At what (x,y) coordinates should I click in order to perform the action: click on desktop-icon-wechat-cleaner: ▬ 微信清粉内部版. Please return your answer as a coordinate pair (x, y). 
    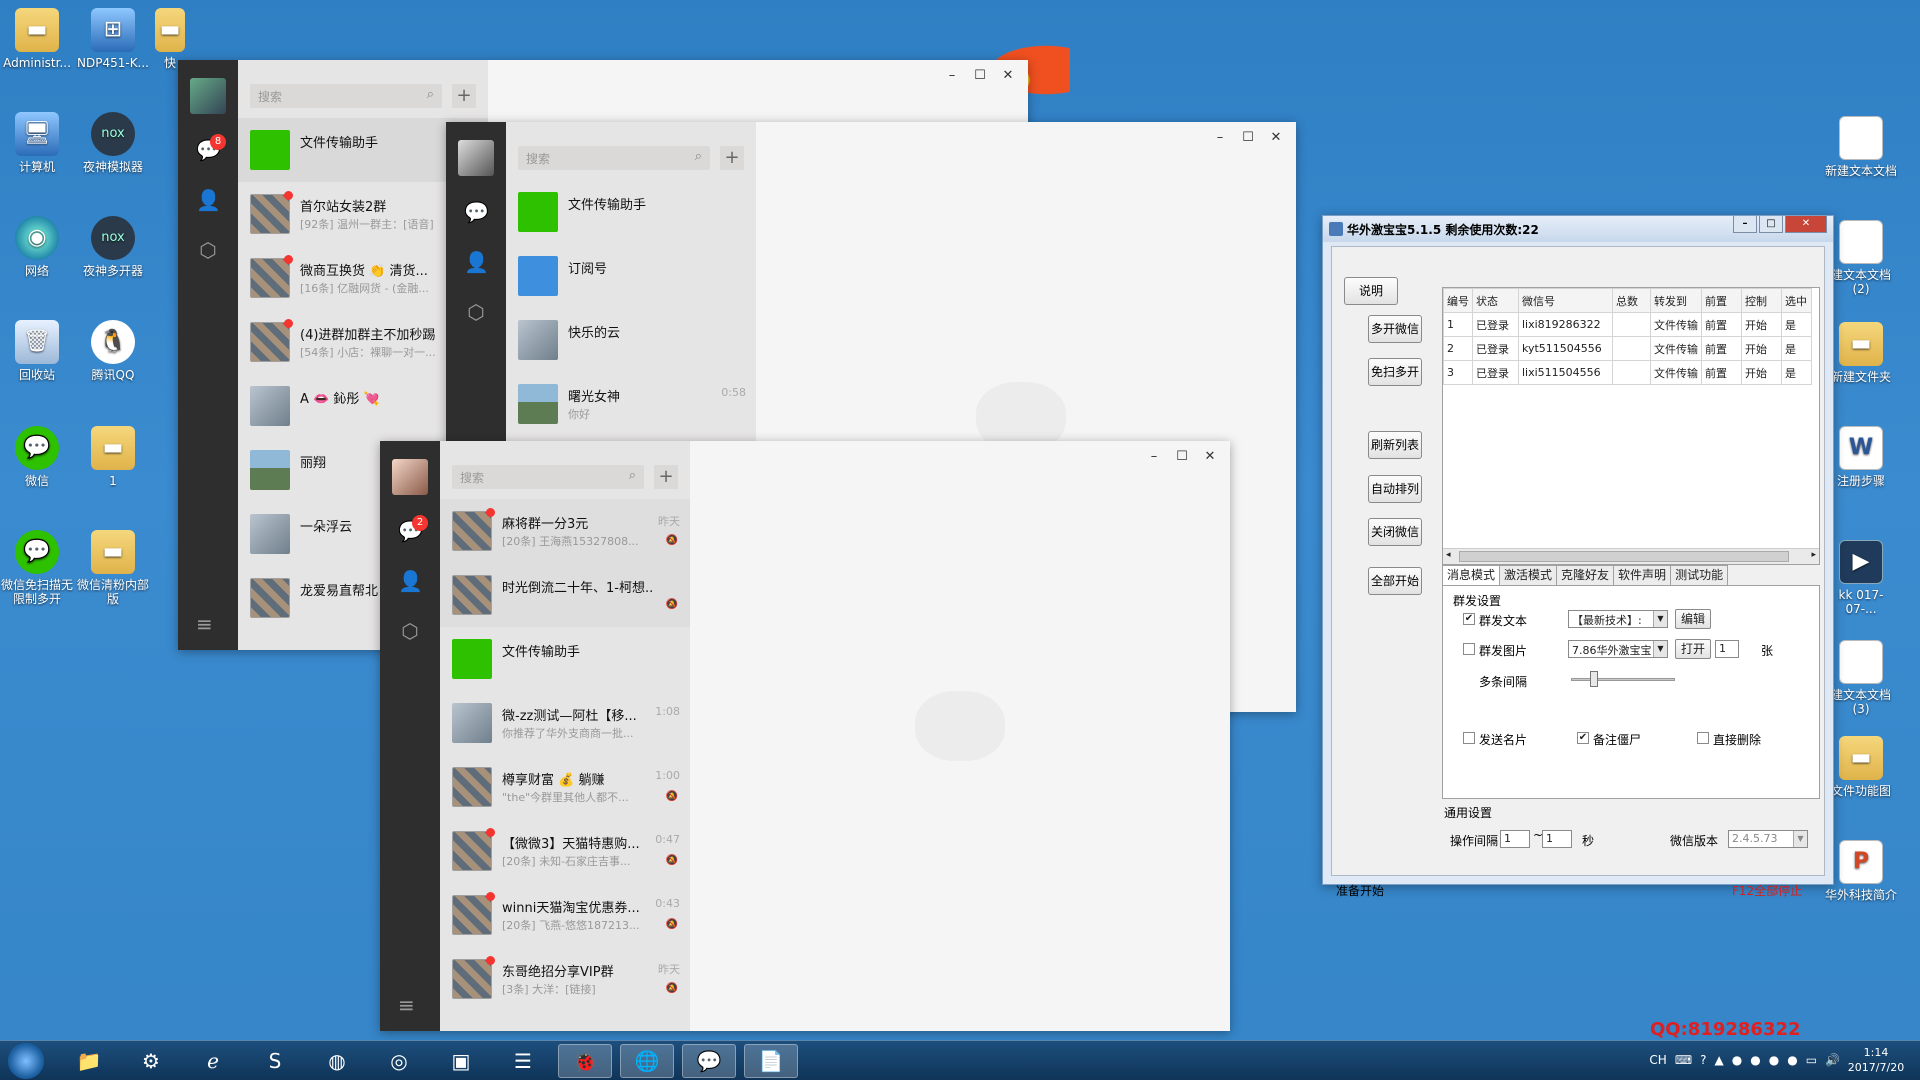
    Looking at the image, I should click on (113, 568).